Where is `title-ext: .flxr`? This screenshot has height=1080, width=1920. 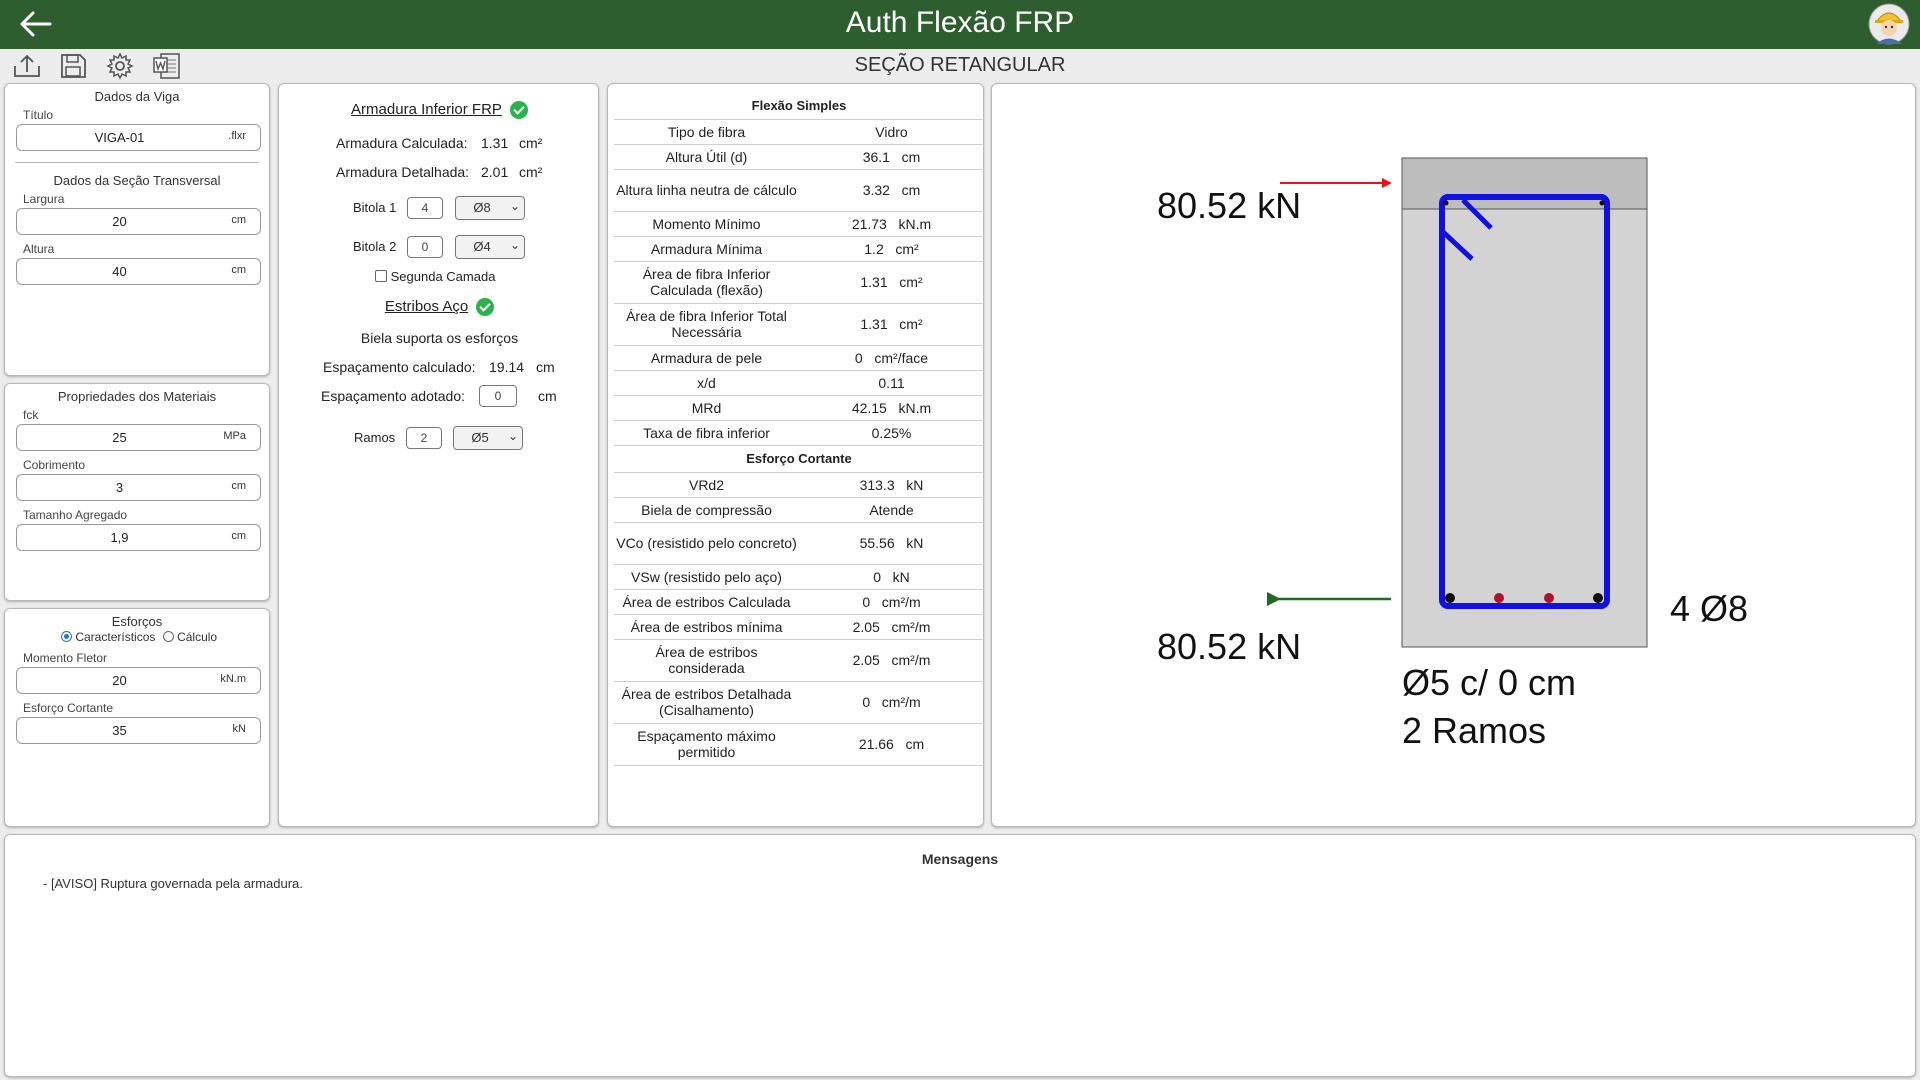 title-ext: .flxr is located at coordinates (237, 136).